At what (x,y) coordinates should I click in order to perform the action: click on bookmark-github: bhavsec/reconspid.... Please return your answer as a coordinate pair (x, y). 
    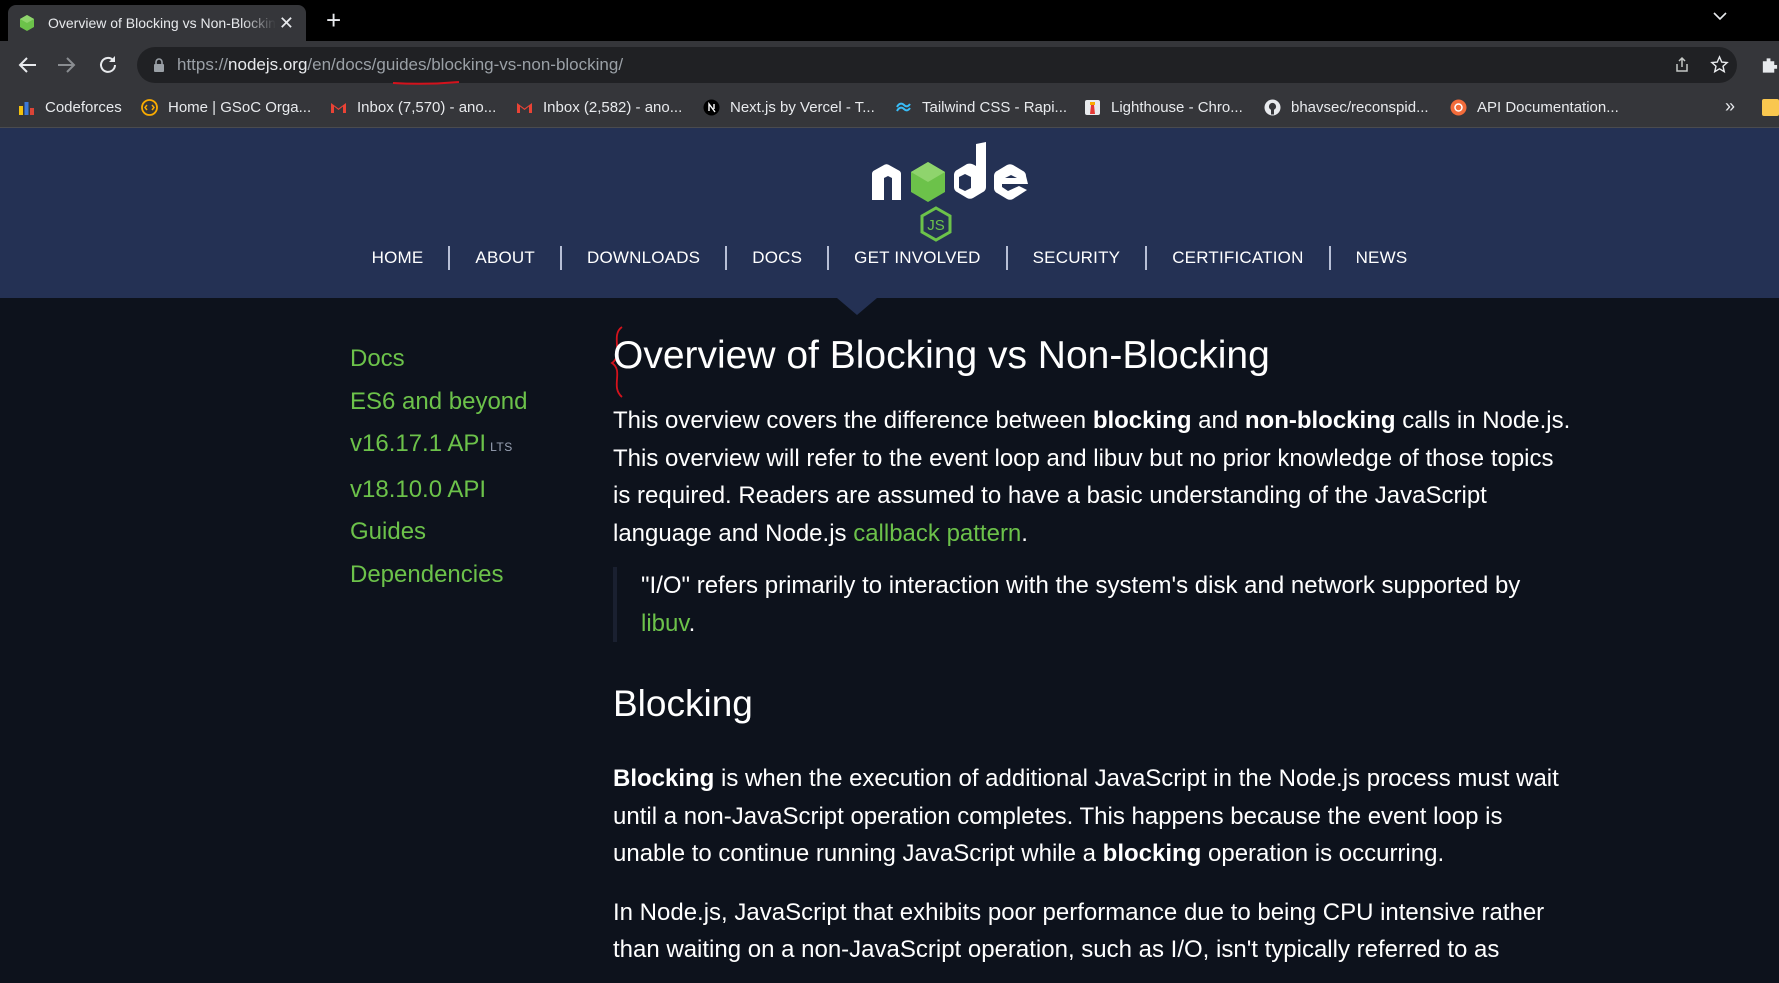
    Looking at the image, I should click on (1346, 107).